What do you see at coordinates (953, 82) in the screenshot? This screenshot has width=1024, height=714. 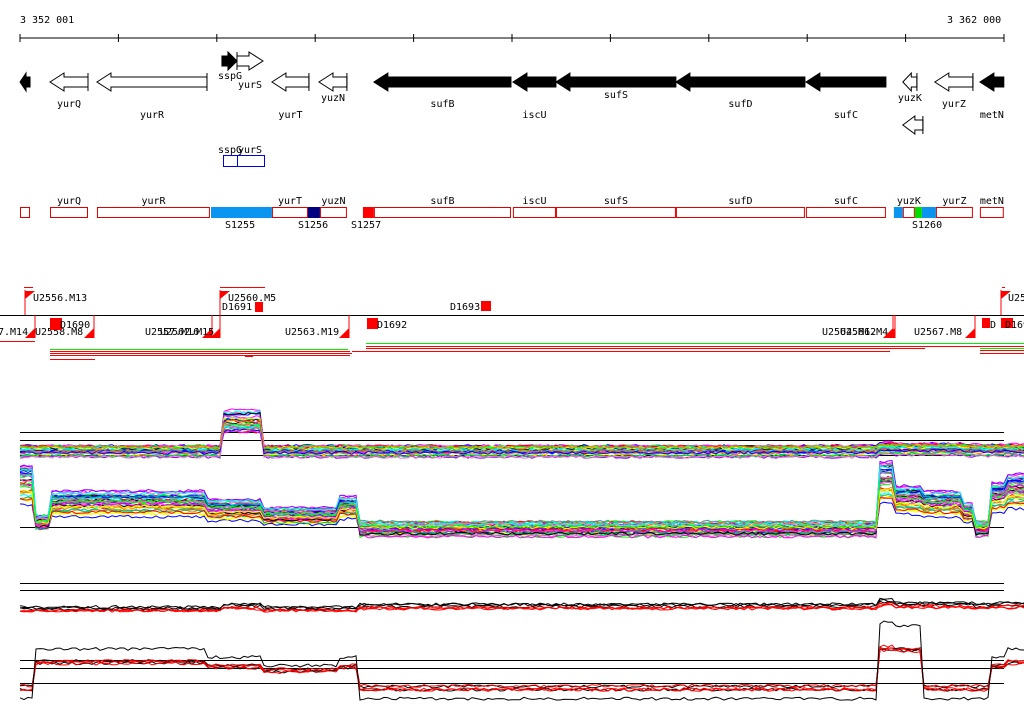 I see `gene-arrow-yurZ` at bounding box center [953, 82].